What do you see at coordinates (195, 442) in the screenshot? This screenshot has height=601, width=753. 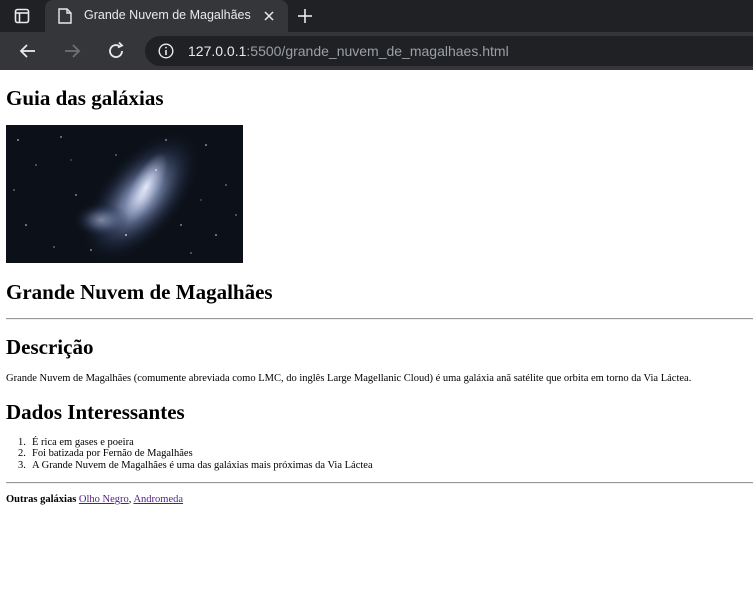 I see `list-item: 1. É rica em gases e poeira` at bounding box center [195, 442].